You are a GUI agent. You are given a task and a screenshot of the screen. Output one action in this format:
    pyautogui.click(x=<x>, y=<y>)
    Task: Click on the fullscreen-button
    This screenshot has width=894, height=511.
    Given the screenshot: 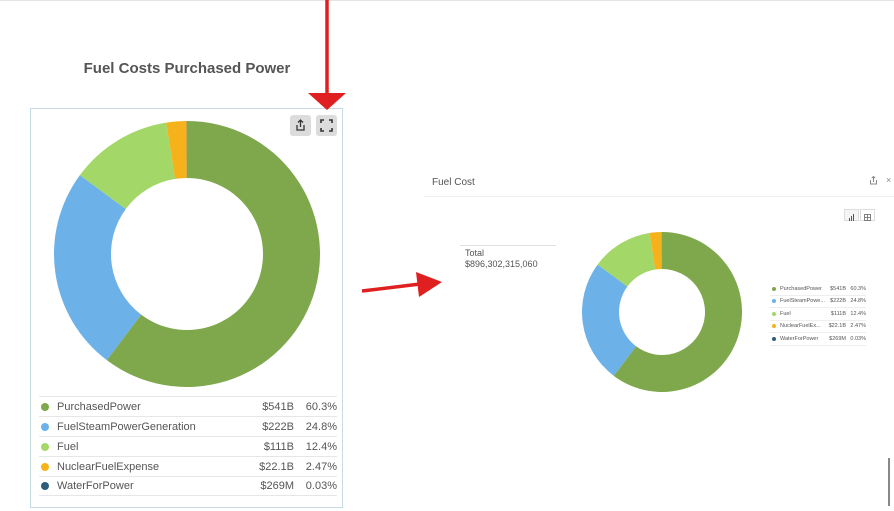 What is the action you would take?
    pyautogui.click(x=326, y=125)
    